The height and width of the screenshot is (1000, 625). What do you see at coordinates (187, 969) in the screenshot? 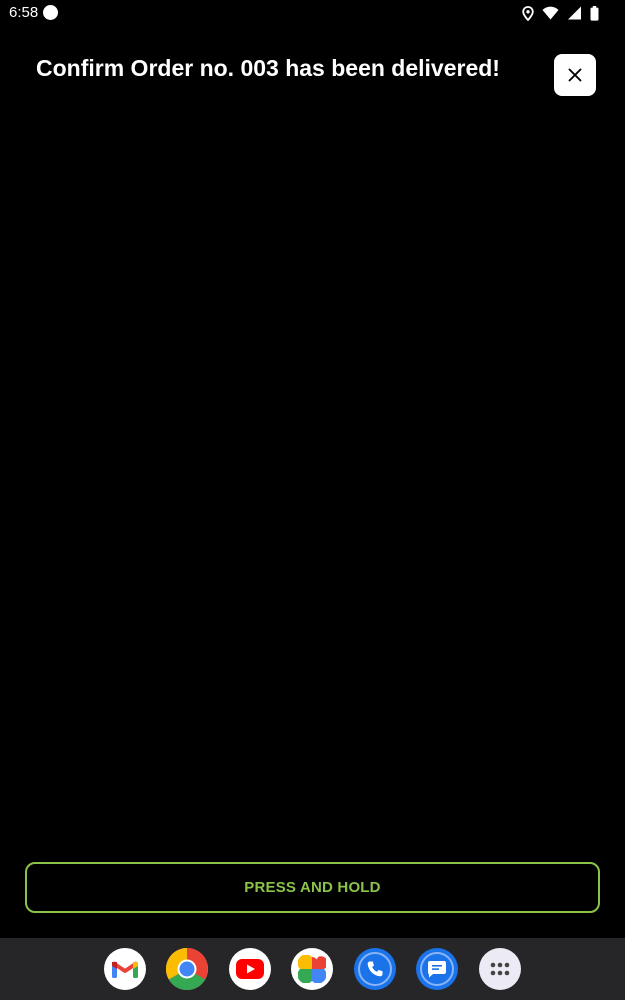
I see `chrome-icon` at bounding box center [187, 969].